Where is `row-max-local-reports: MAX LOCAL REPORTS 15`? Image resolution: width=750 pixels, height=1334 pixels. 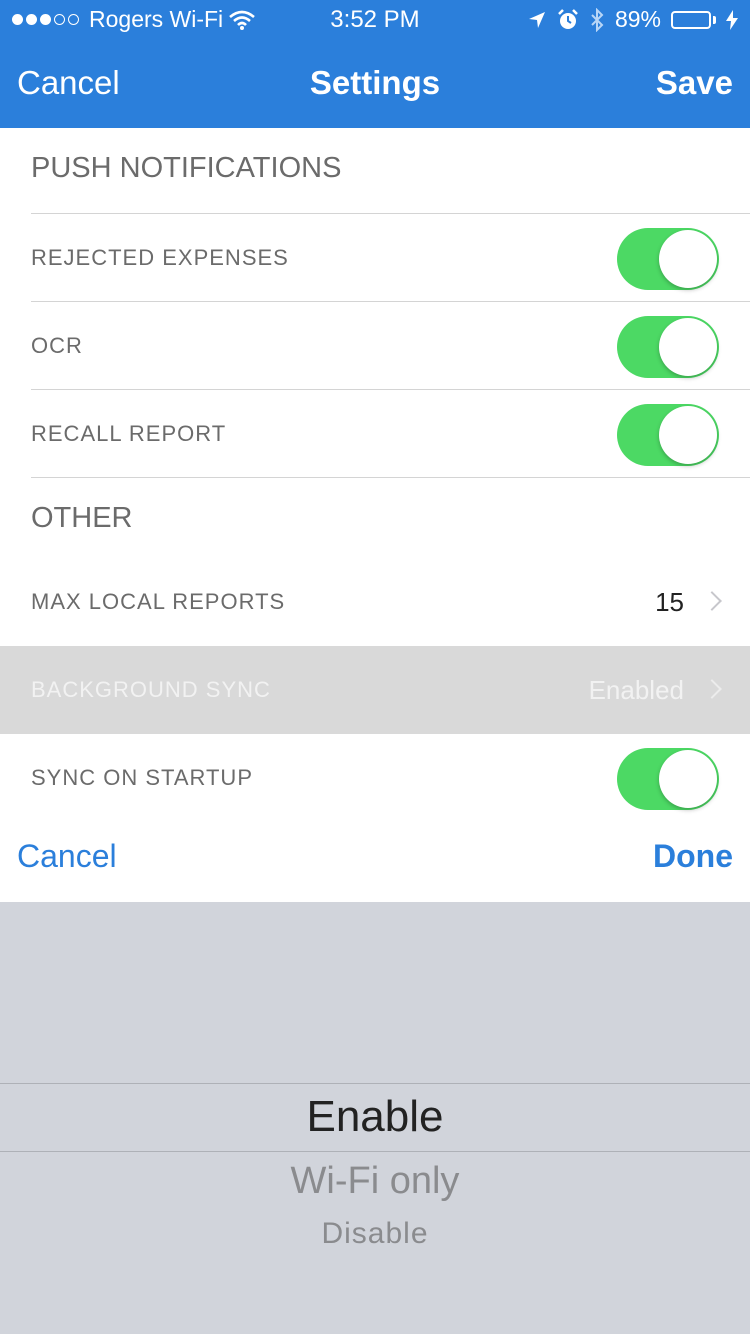
row-max-local-reports: MAX LOCAL REPORTS 15 is located at coordinates (375, 602).